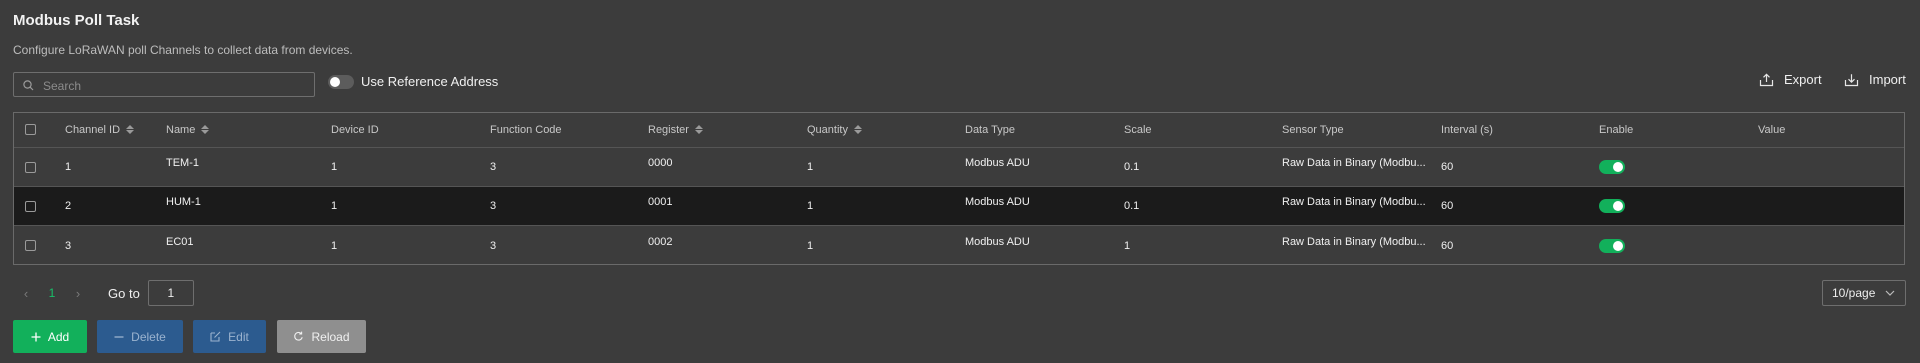 Image resolution: width=1920 pixels, height=363 pixels. What do you see at coordinates (26, 293) in the screenshot?
I see `prev-page-icon: ‹` at bounding box center [26, 293].